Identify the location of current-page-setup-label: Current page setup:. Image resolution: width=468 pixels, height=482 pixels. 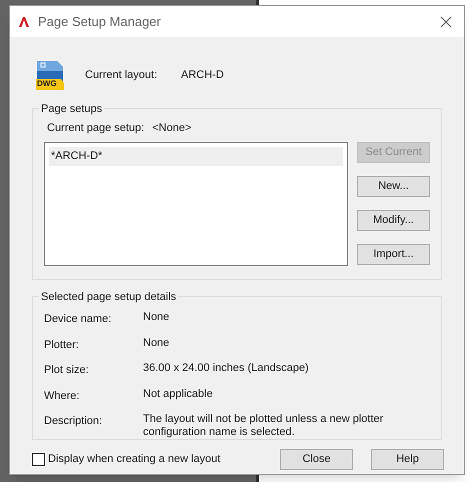
(95, 128).